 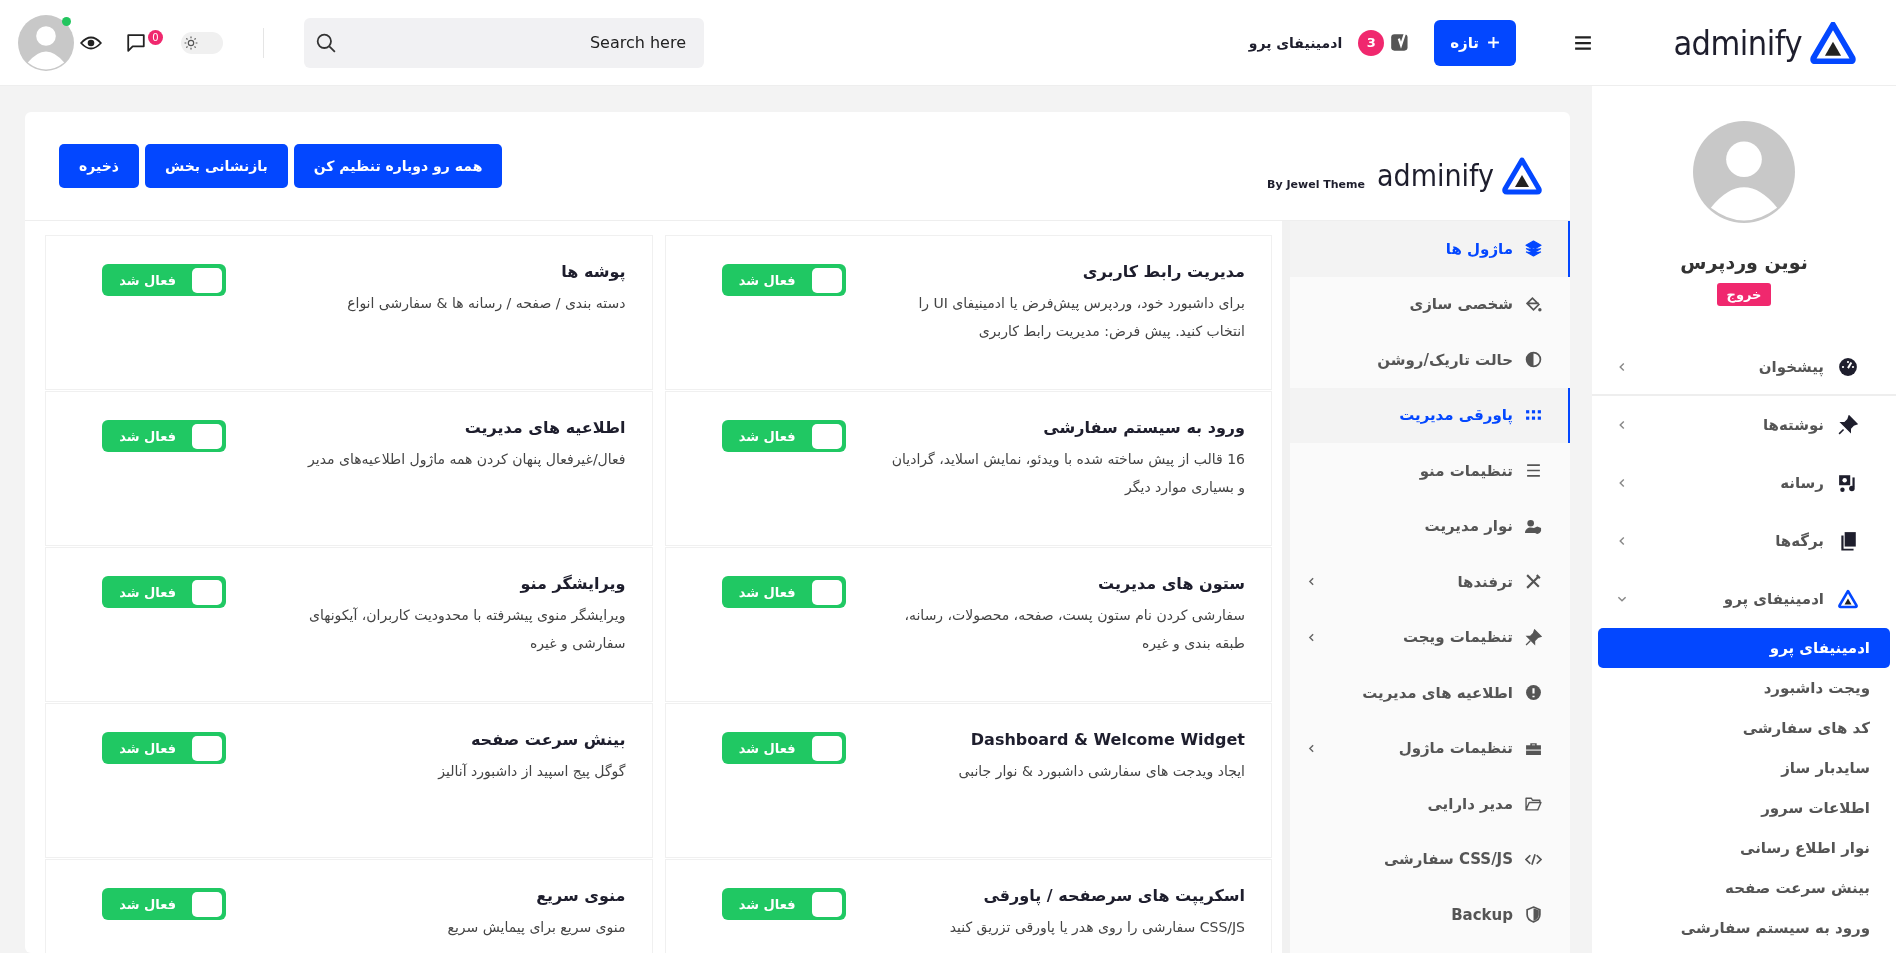 I want to click on module-description: ایجاد ویدجت های سفارشی داشبورد & نوار جانبی, so click(x=1101, y=772).